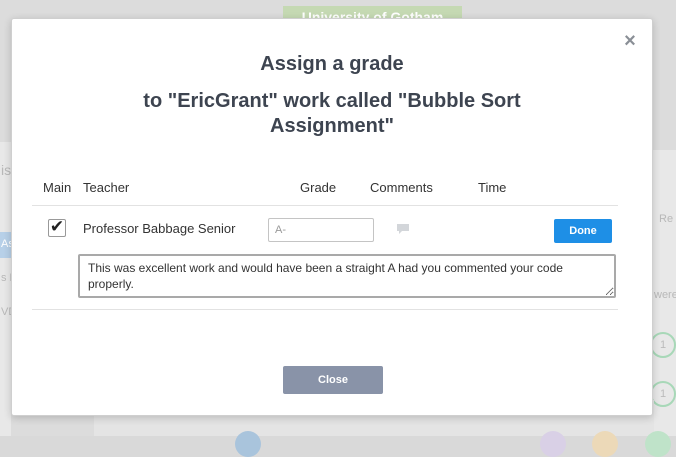 Image resolution: width=676 pixels, height=457 pixels. I want to click on main-checkbox: ✔, so click(57, 227).